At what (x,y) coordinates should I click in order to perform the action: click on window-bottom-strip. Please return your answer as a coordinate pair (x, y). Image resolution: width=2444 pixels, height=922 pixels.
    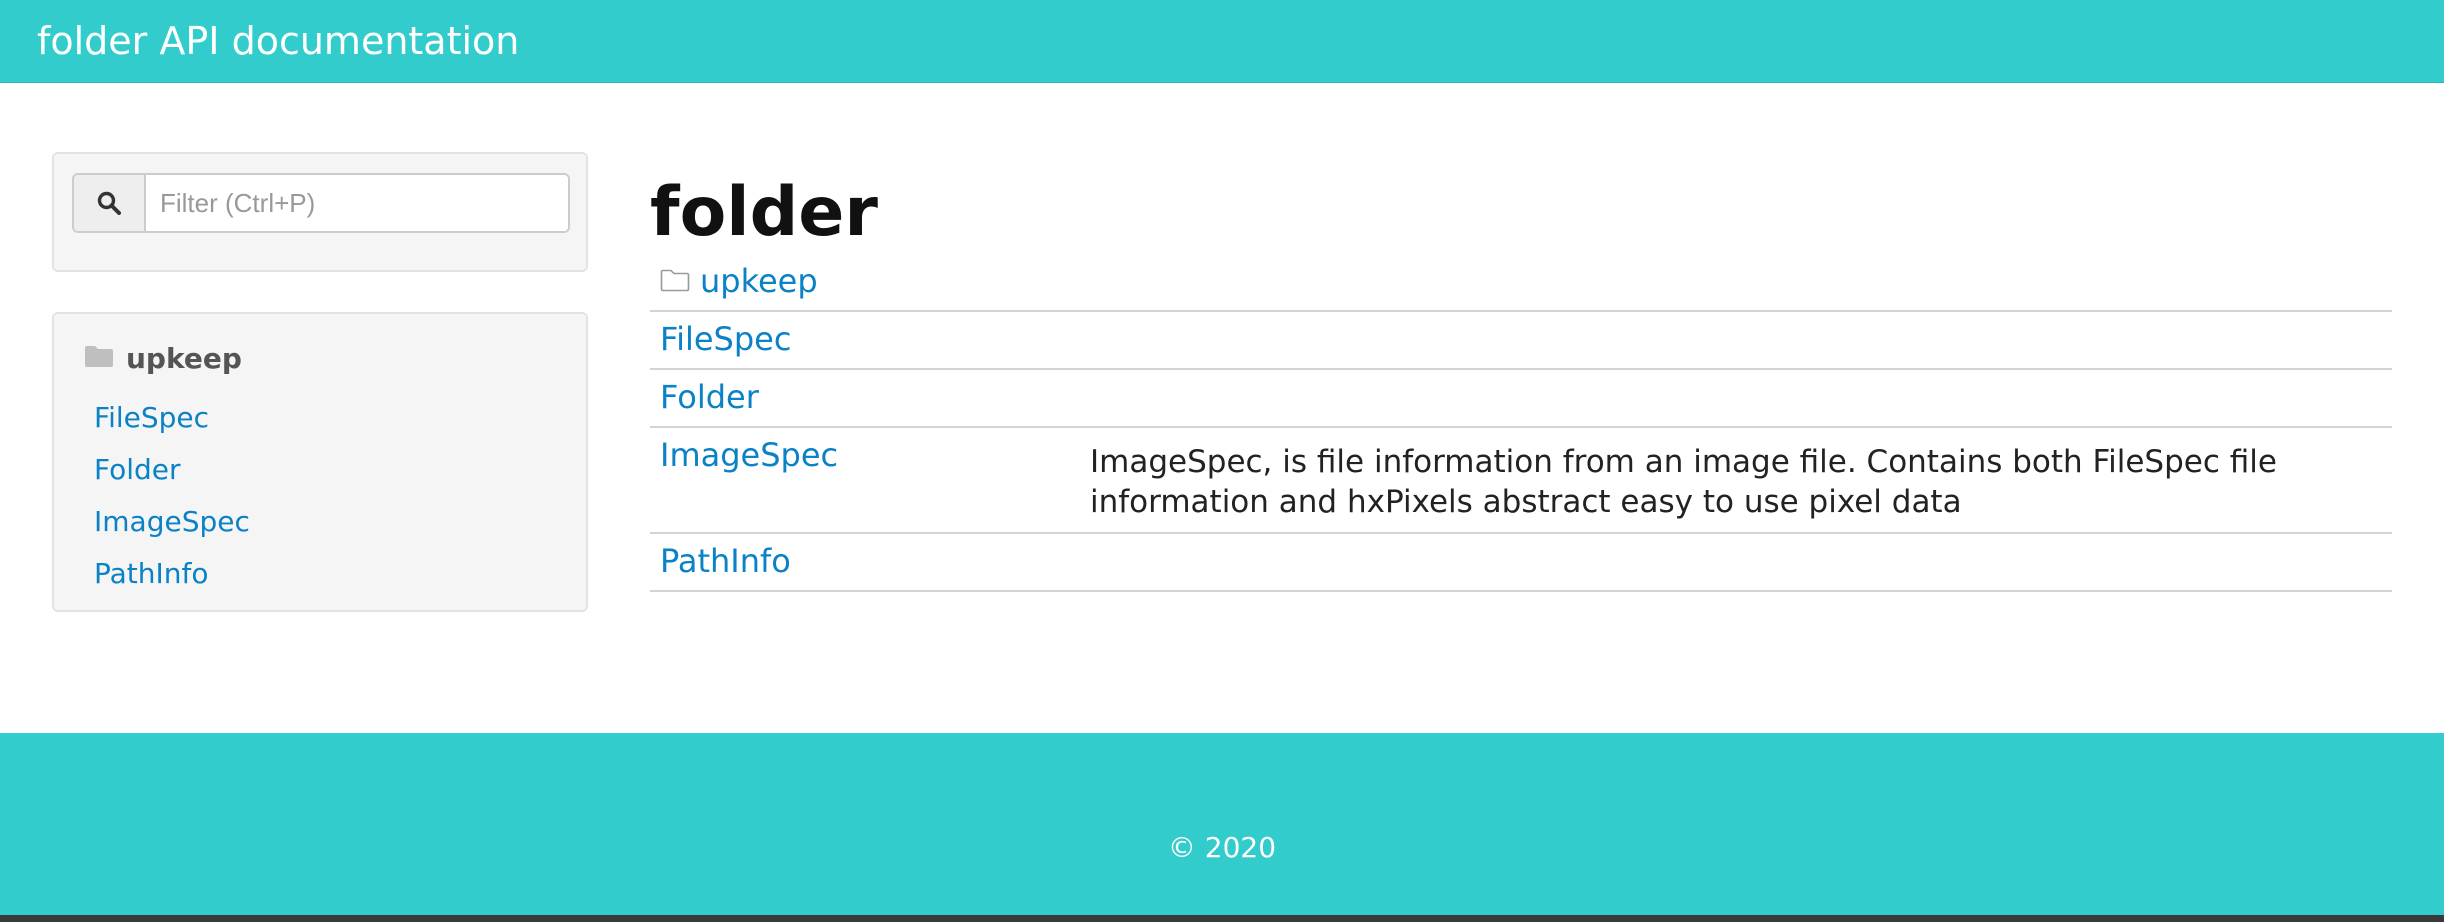
    Looking at the image, I should click on (1222, 918).